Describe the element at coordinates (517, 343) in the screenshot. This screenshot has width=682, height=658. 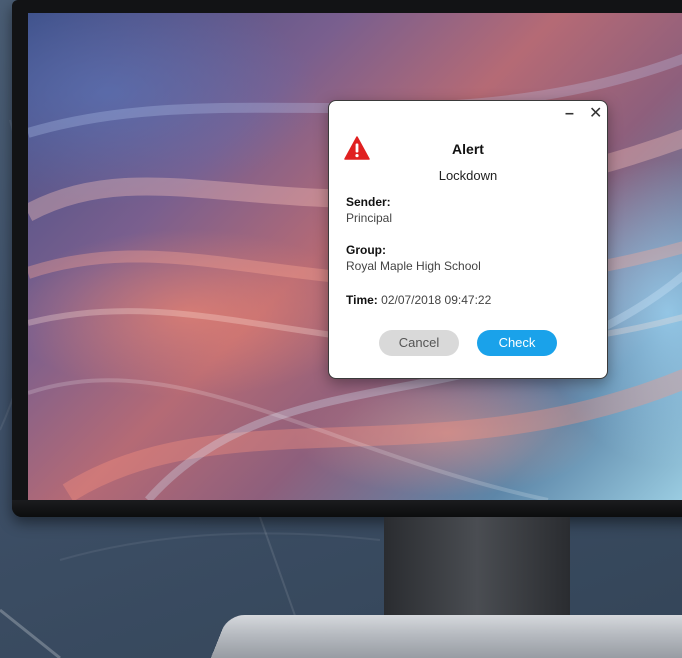
I see `check-button: Check` at that location.